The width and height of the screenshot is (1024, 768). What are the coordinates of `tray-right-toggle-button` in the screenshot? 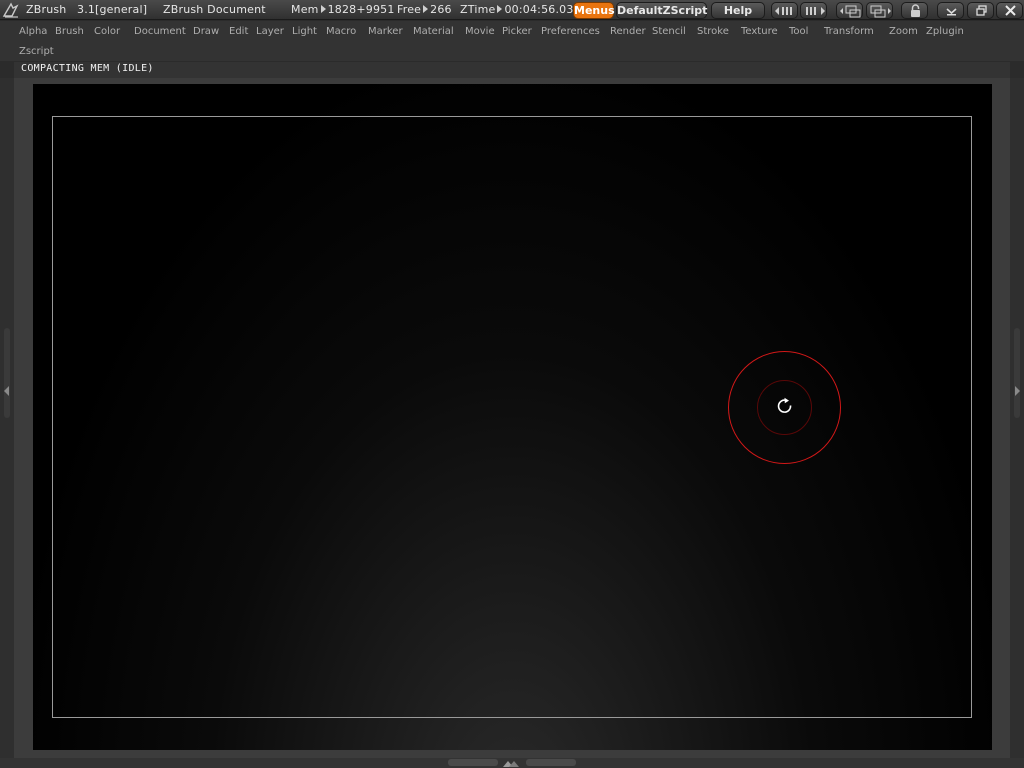 It's located at (813, 10).